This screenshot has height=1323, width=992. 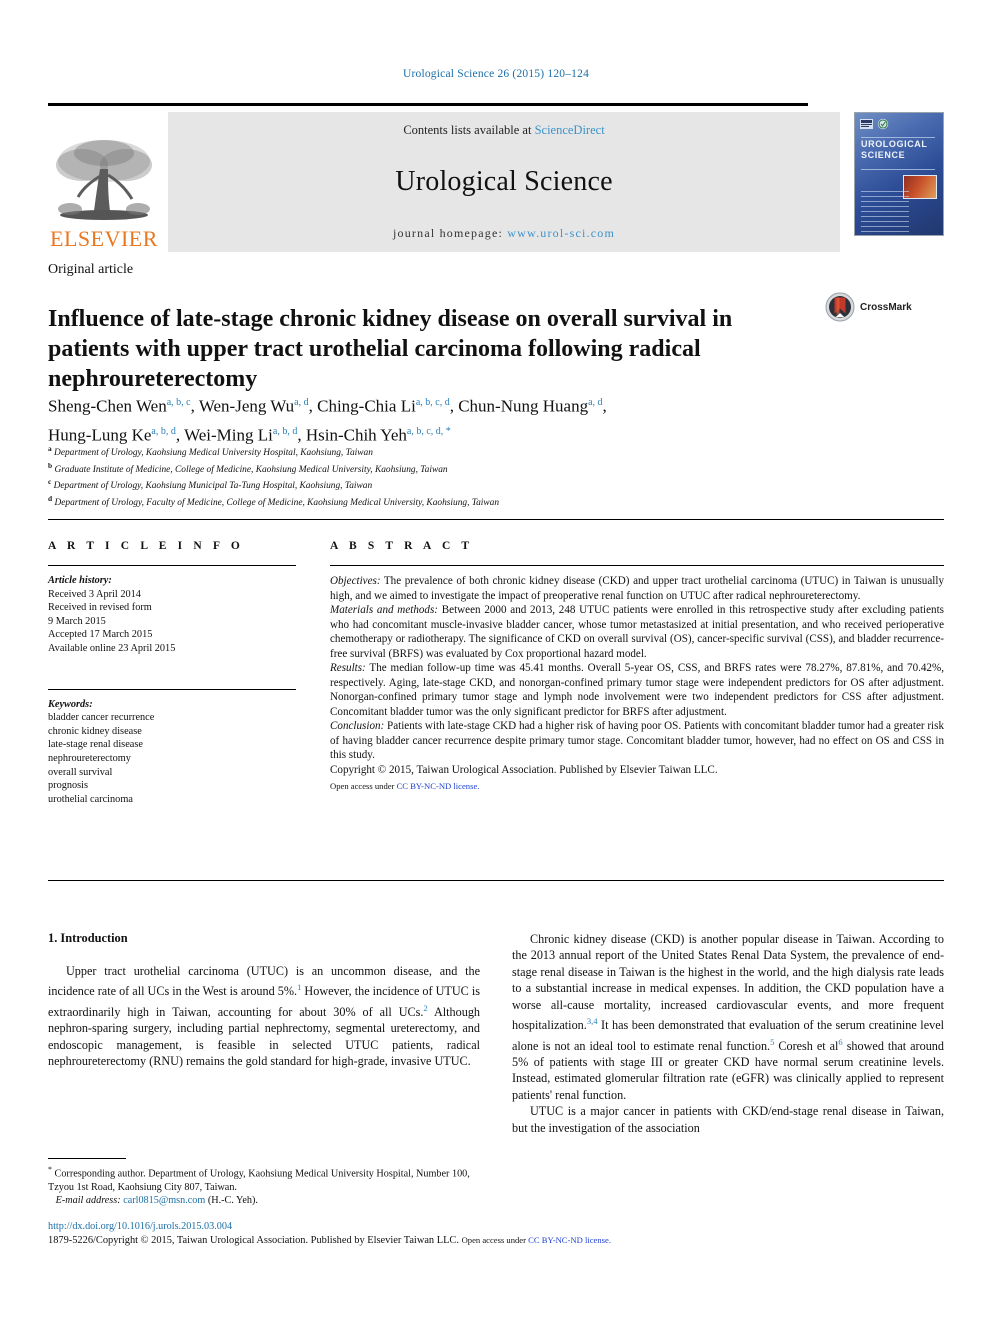 I want to click on article-history-item: 9 March 2015, so click(x=77, y=621).